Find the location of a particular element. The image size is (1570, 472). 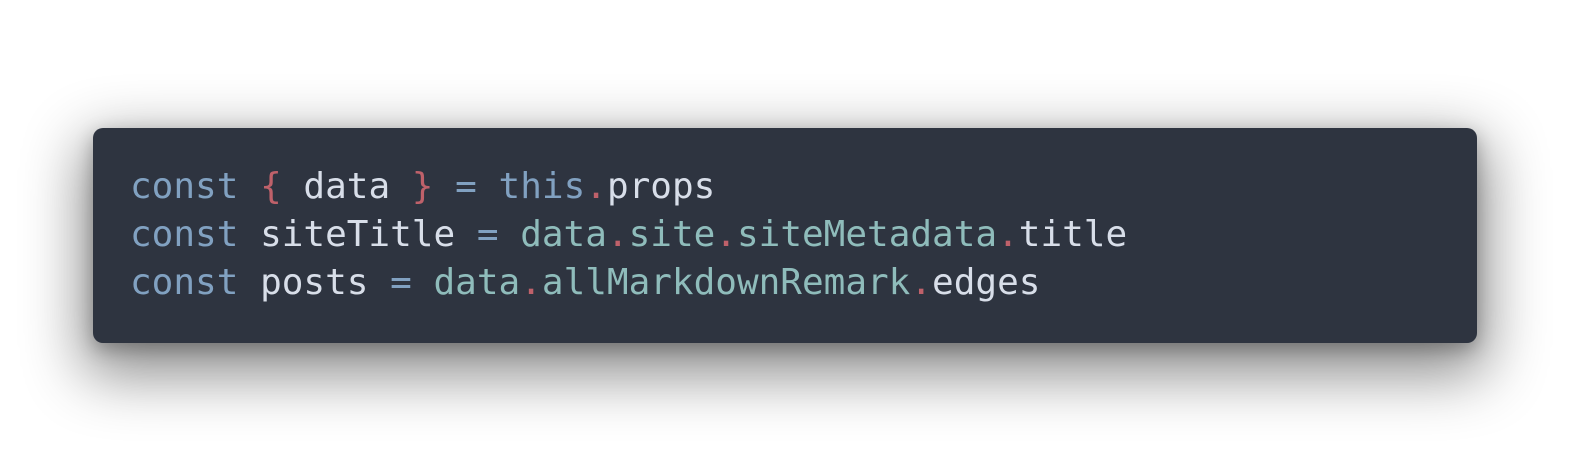

token: title is located at coordinates (1073, 234).